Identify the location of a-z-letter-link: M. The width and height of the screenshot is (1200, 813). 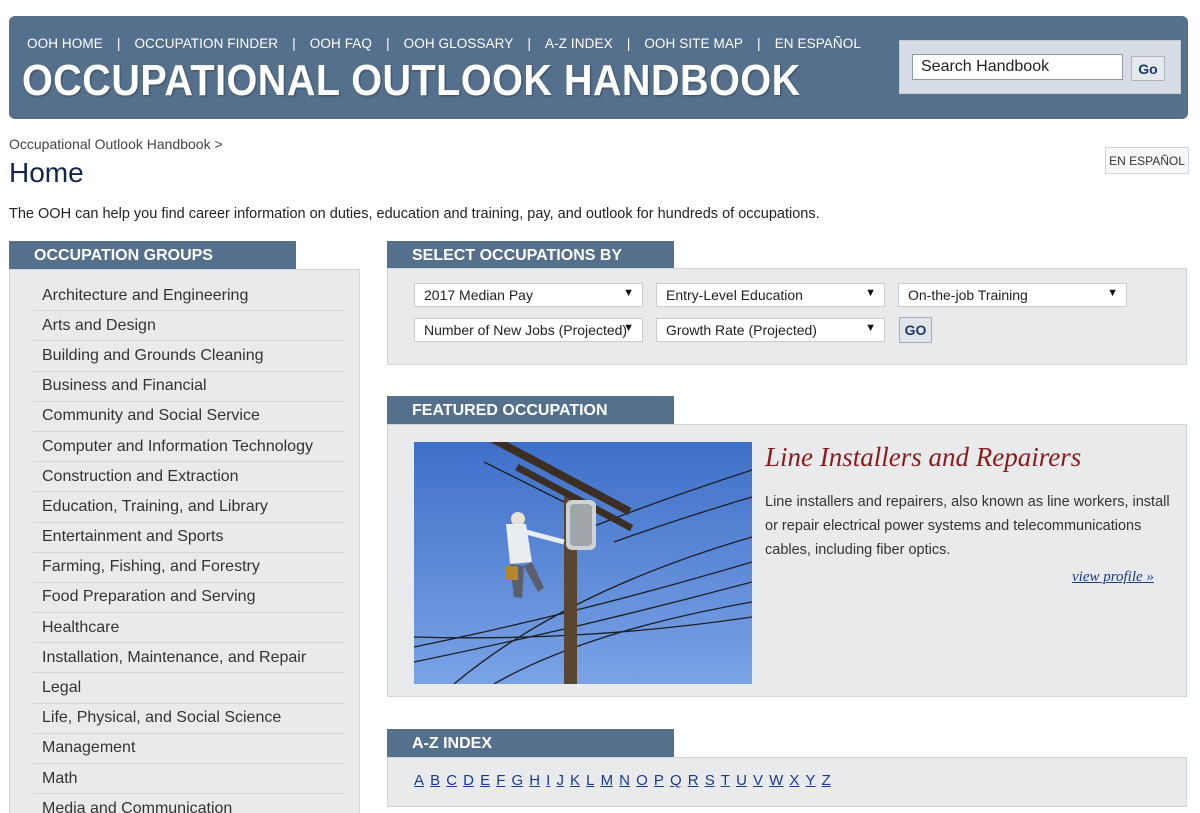
(607, 780).